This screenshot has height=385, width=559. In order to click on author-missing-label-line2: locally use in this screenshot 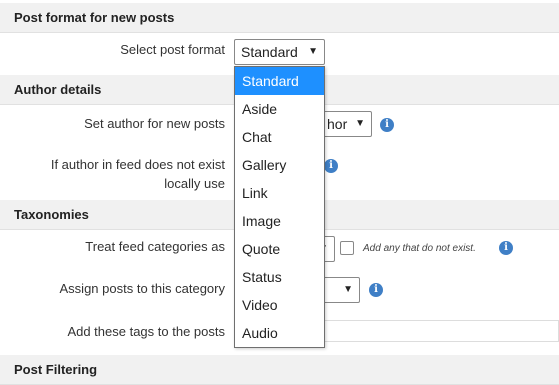, I will do `click(194, 183)`.